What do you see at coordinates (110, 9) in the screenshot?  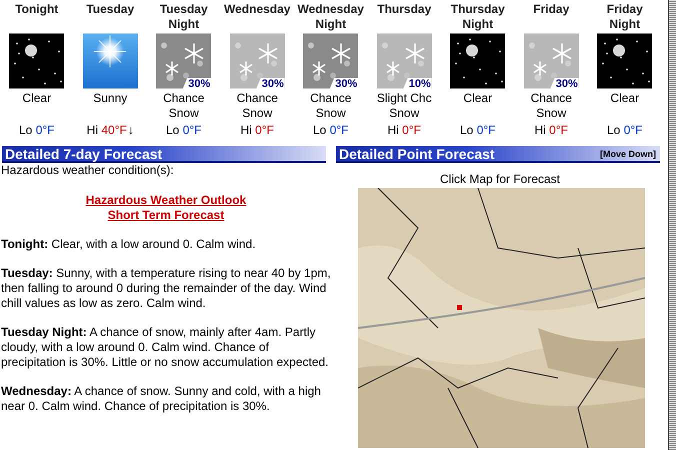 I see `period-title: Tuesday` at bounding box center [110, 9].